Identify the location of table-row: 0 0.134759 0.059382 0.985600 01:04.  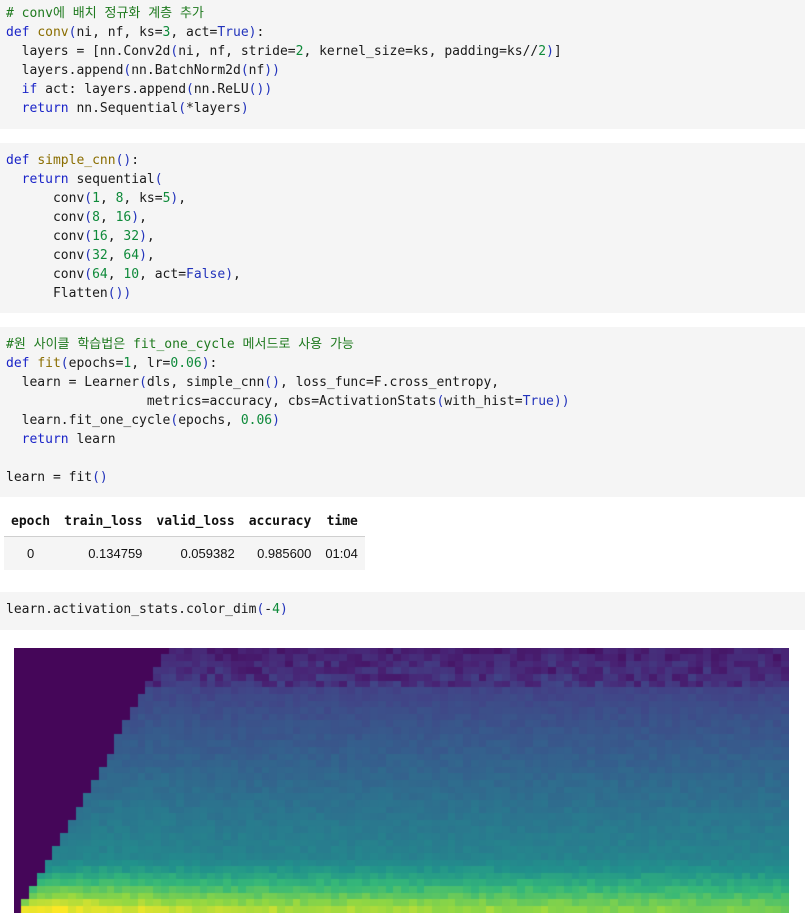
(184, 553).